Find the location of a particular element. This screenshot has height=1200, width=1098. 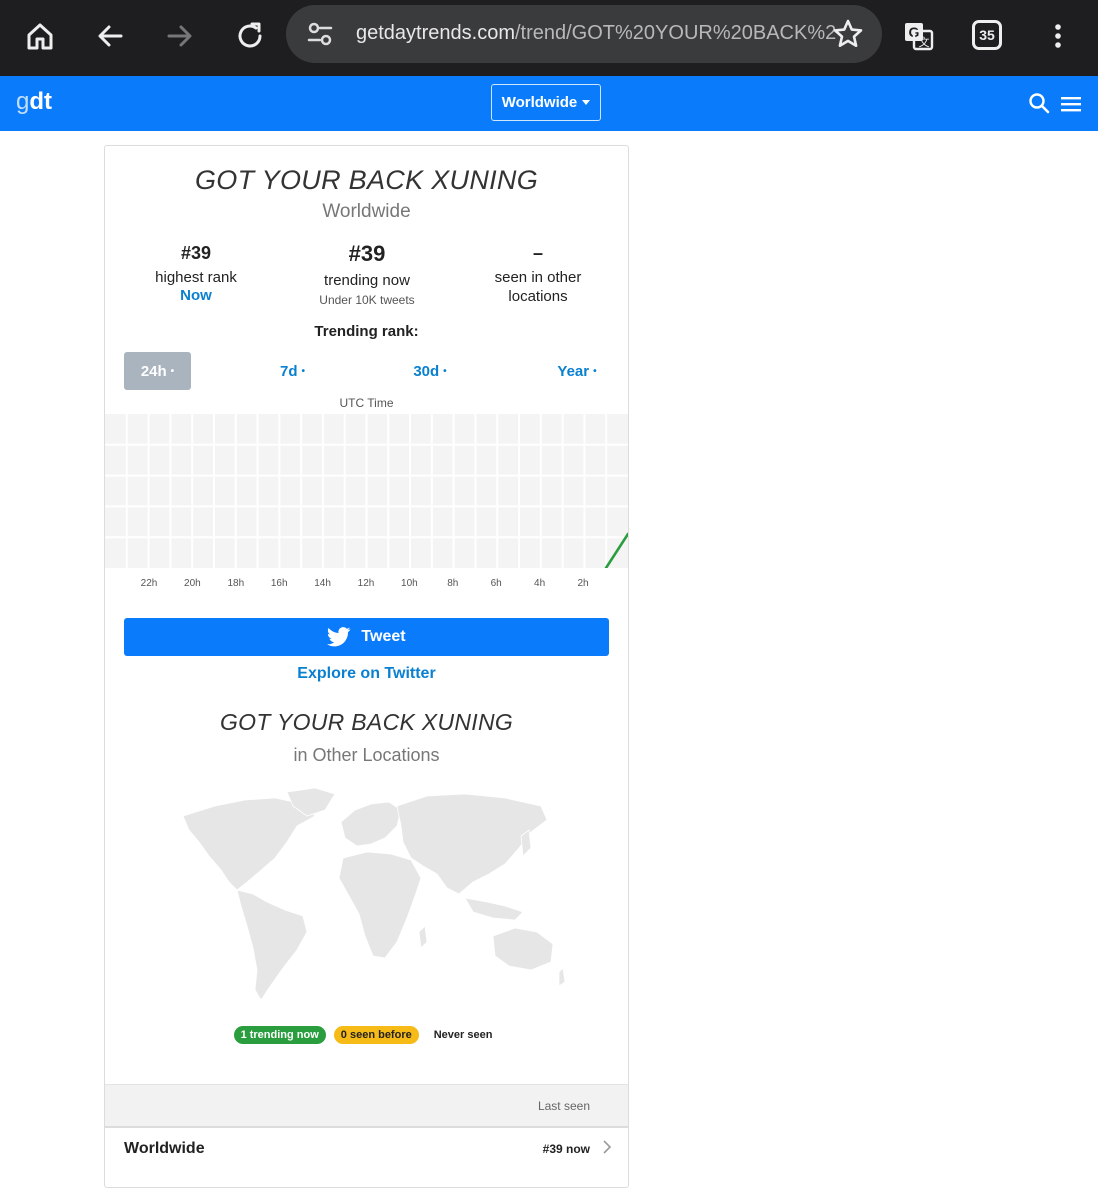

x-tick-label: 2h is located at coordinates (583, 583).